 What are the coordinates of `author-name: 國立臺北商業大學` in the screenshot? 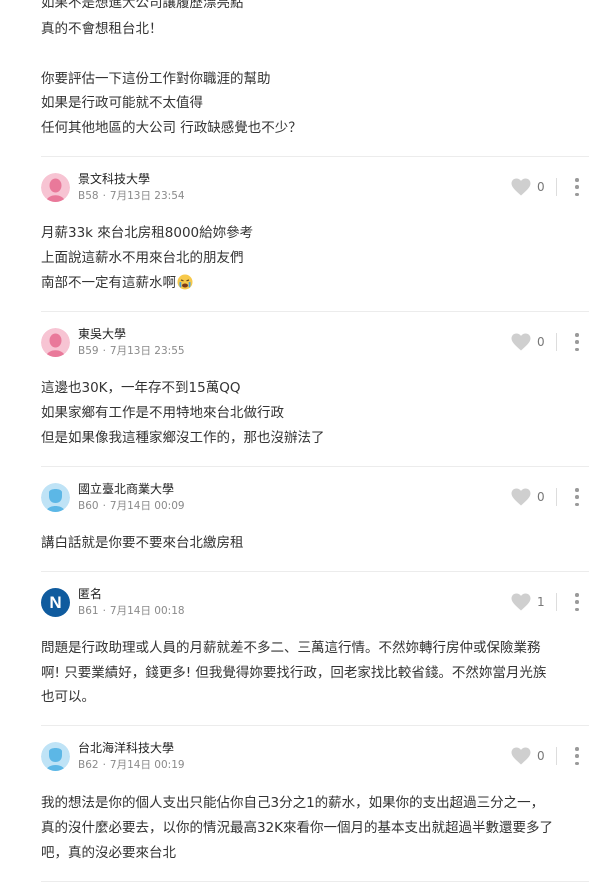 It's located at (126, 489).